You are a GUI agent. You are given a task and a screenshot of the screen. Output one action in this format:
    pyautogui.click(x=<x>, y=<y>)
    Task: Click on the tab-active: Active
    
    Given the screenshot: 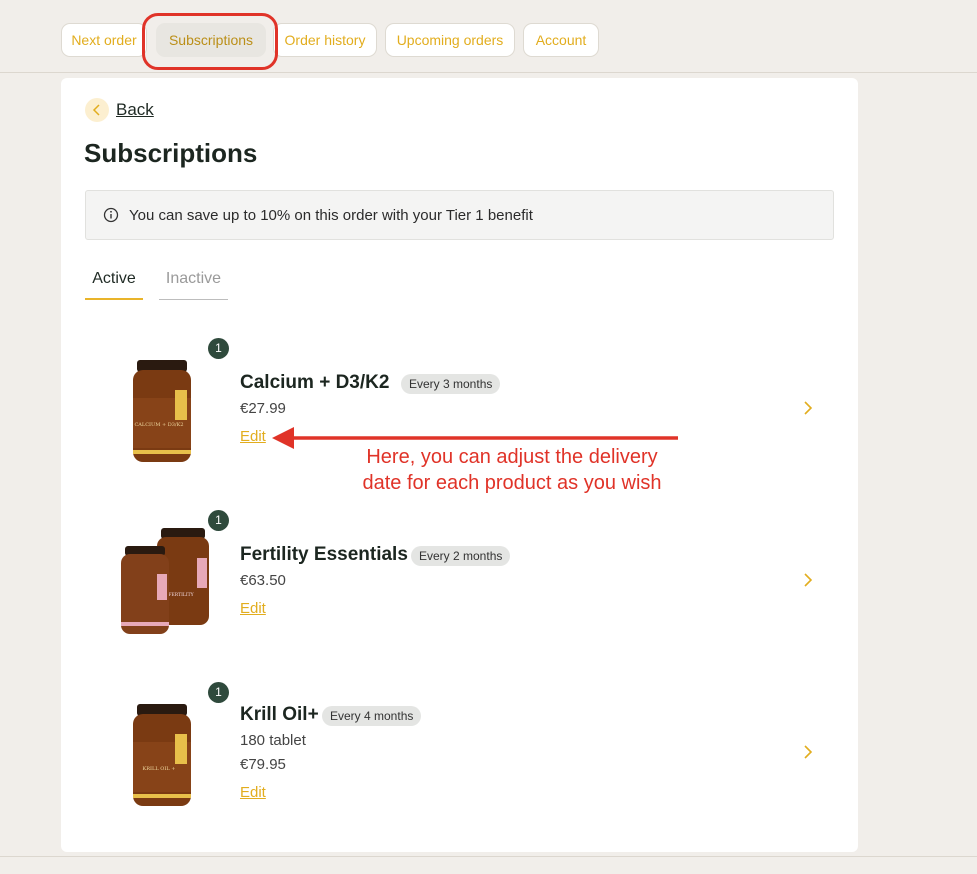 What is the action you would take?
    pyautogui.click(x=114, y=279)
    